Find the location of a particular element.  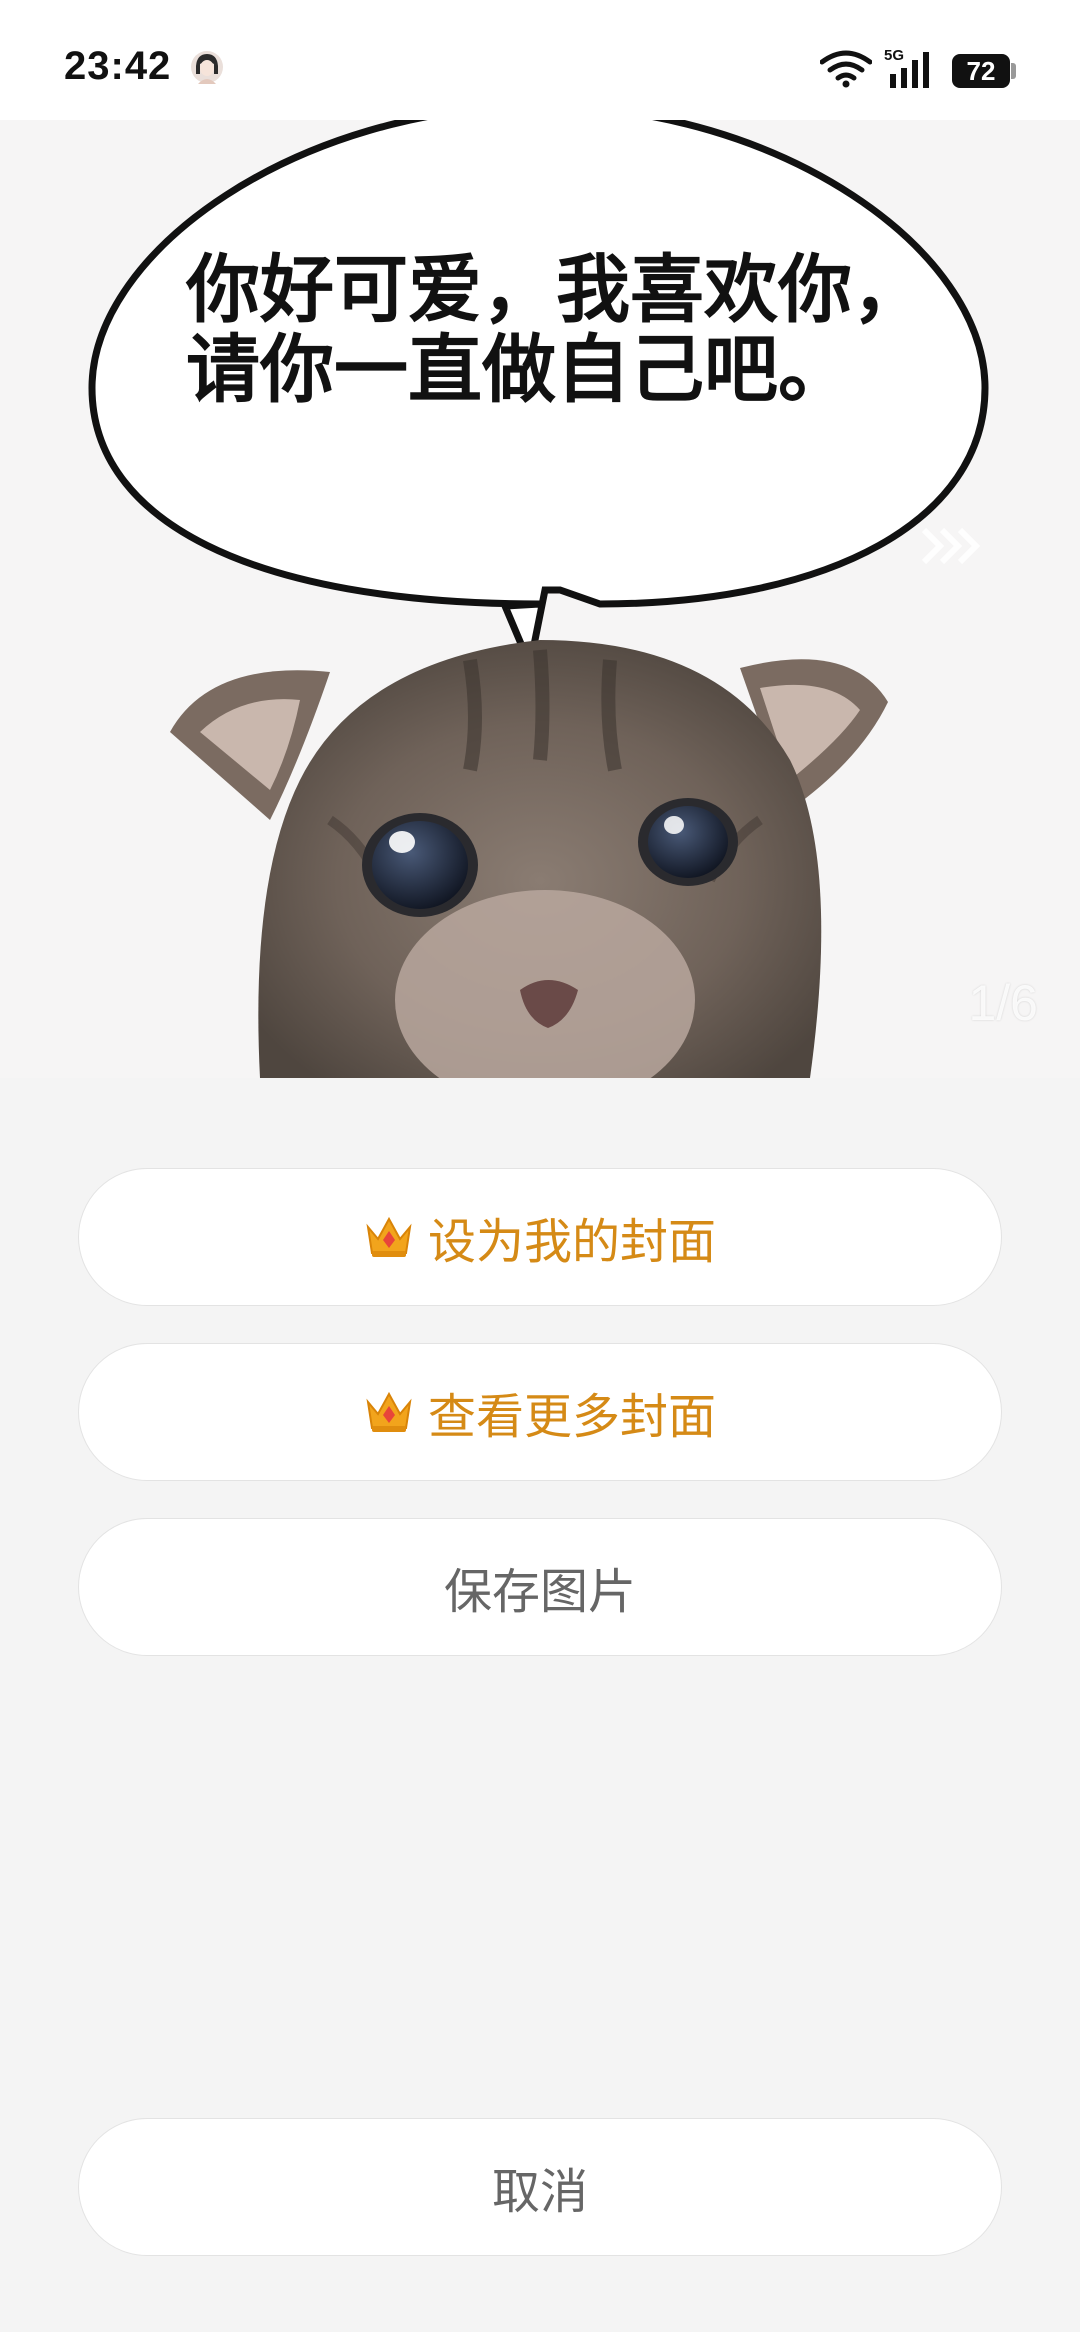

kitten-illustration is located at coordinates (529, 859).